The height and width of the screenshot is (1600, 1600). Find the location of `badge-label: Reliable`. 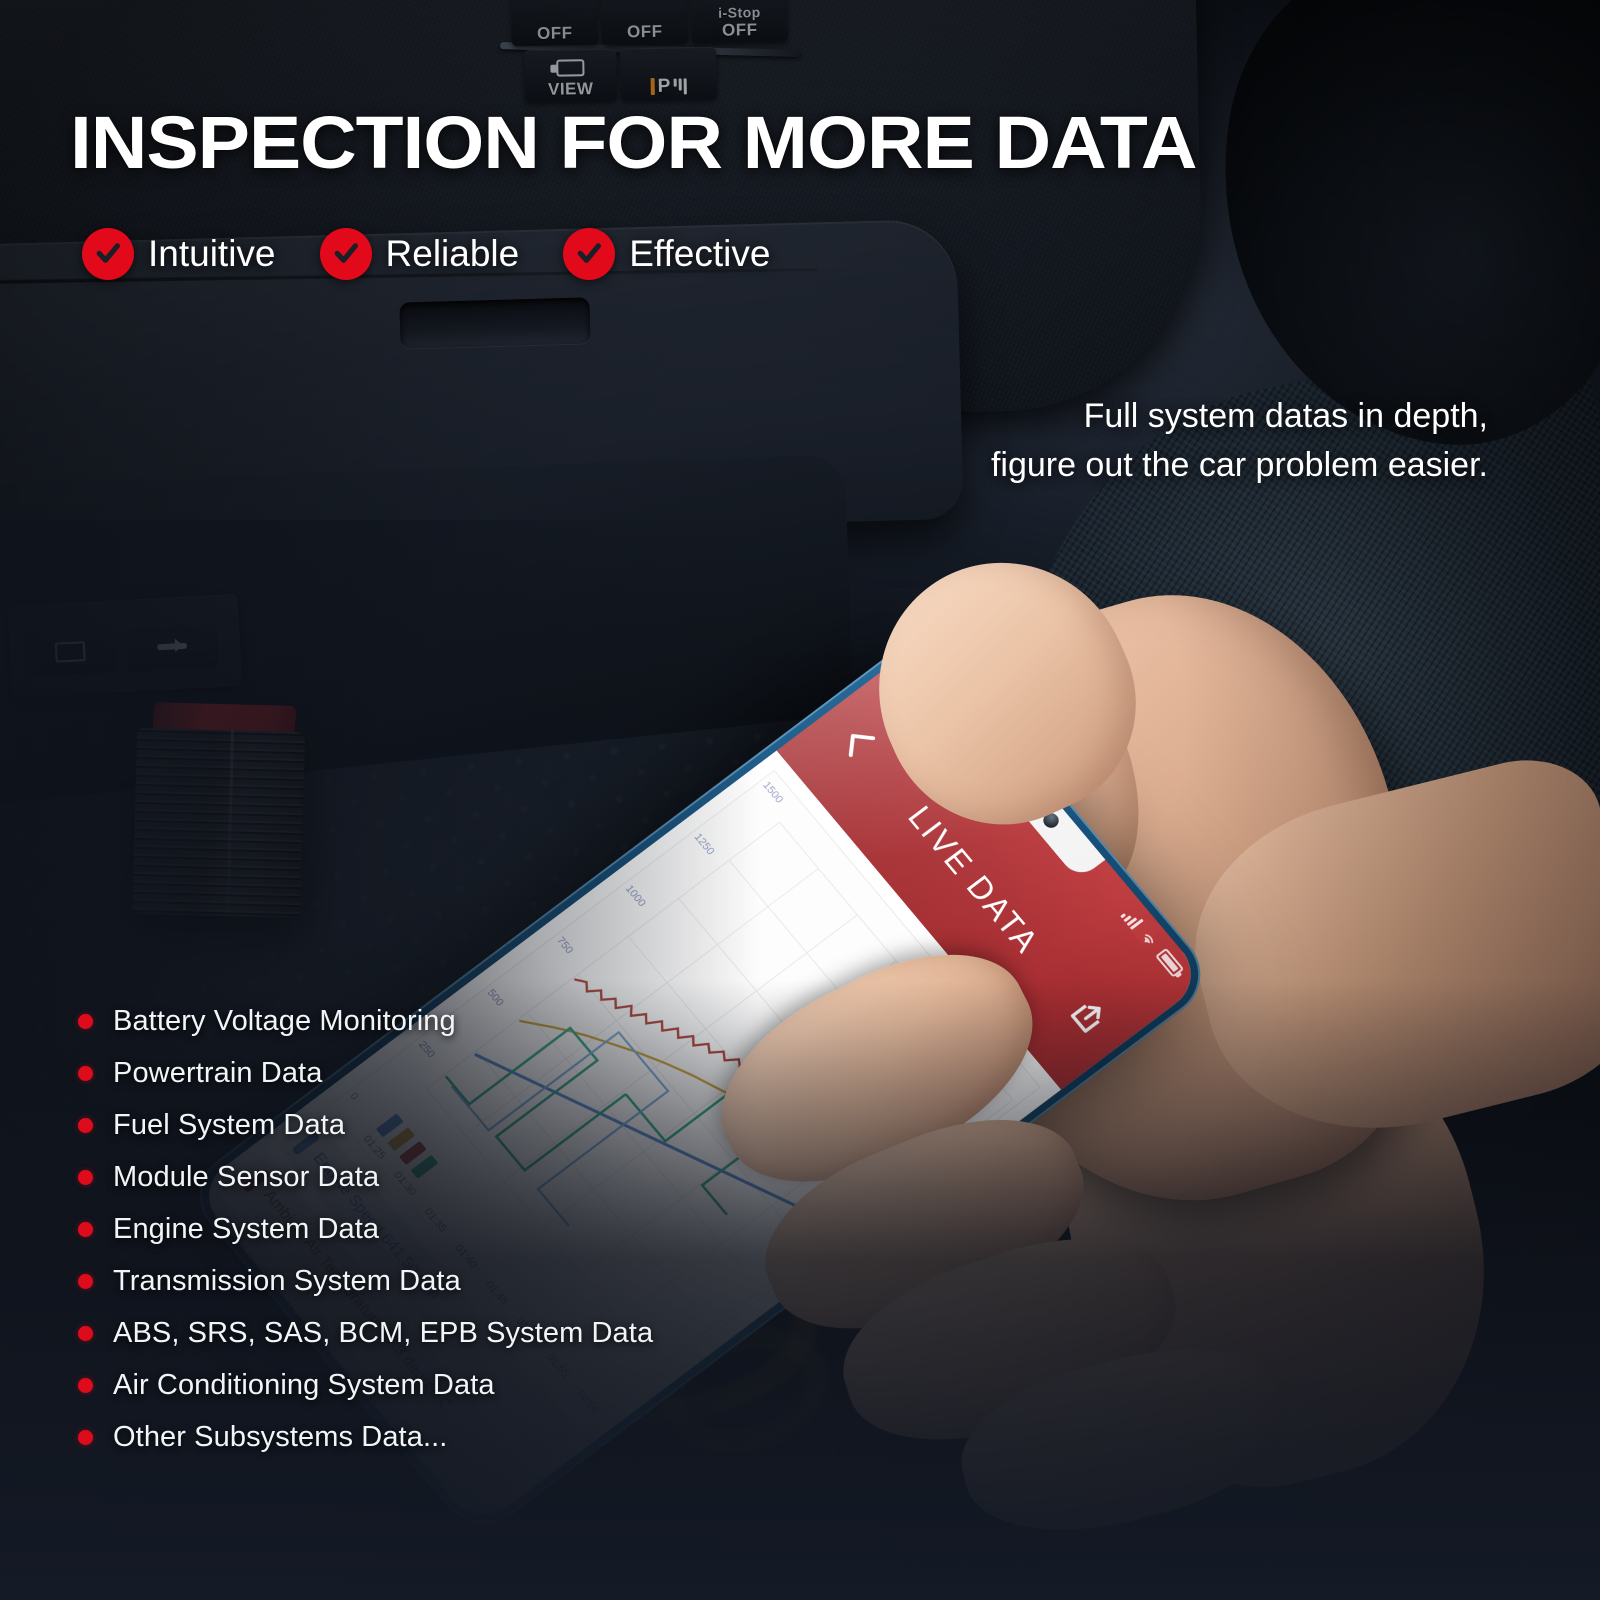

badge-label: Reliable is located at coordinates (452, 253).